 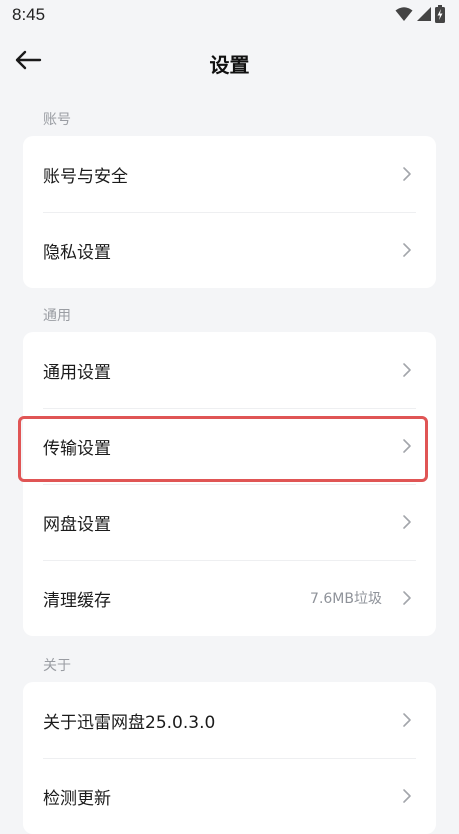 What do you see at coordinates (77, 252) in the screenshot?
I see `settings-item-label: 隐私设置` at bounding box center [77, 252].